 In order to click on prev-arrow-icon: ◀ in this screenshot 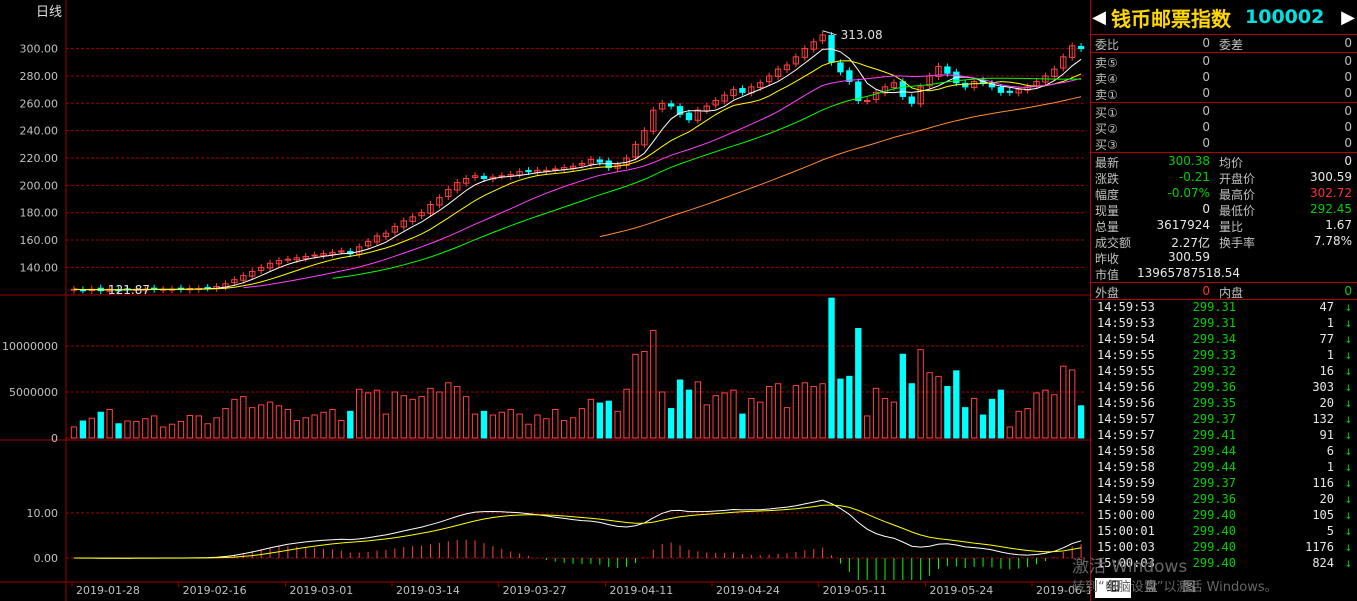, I will do `click(1099, 17)`.